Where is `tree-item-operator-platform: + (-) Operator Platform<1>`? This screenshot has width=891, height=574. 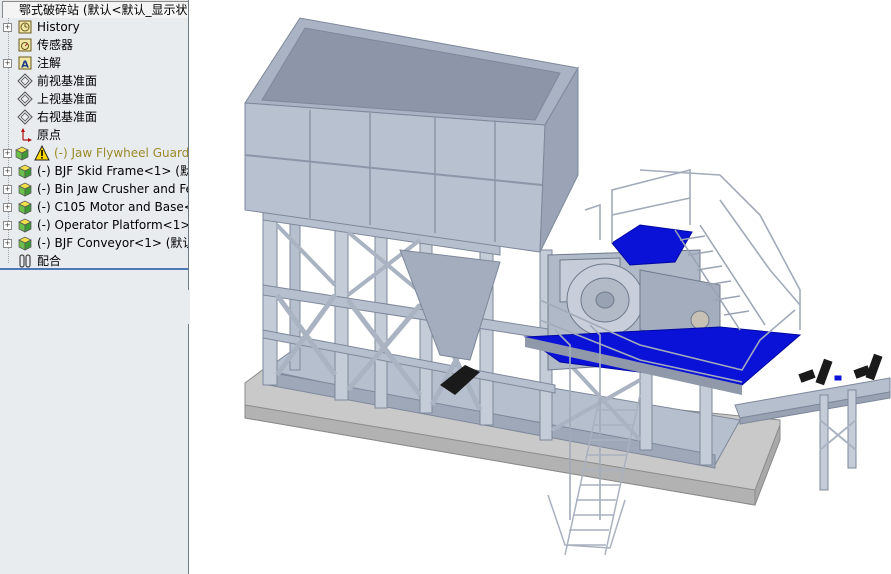
tree-item-operator-platform: + (-) Operator Platform<1> is located at coordinates (94, 225).